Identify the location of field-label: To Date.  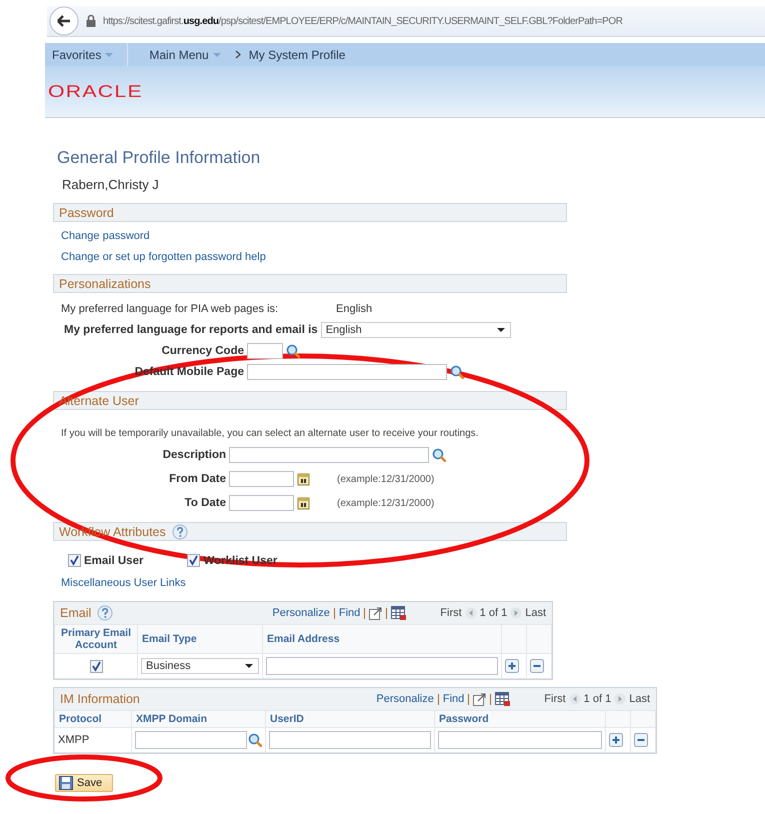
(205, 503).